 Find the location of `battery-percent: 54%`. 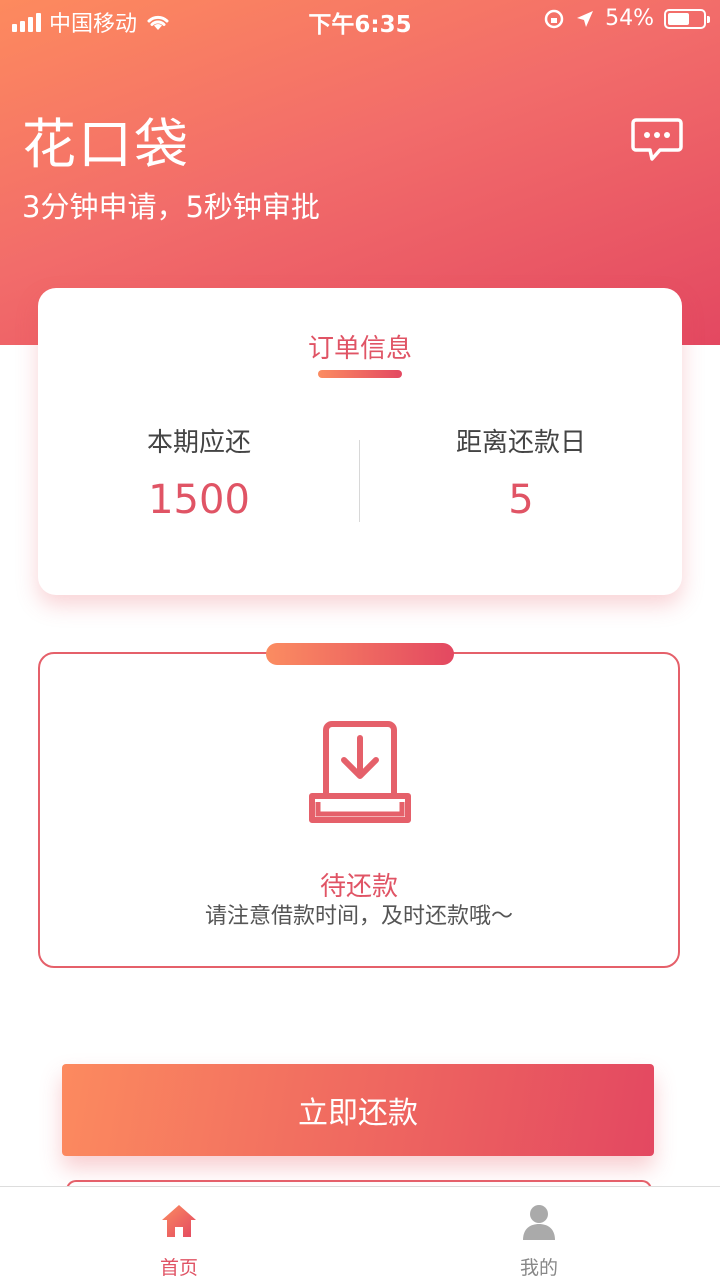

battery-percent: 54% is located at coordinates (629, 18).